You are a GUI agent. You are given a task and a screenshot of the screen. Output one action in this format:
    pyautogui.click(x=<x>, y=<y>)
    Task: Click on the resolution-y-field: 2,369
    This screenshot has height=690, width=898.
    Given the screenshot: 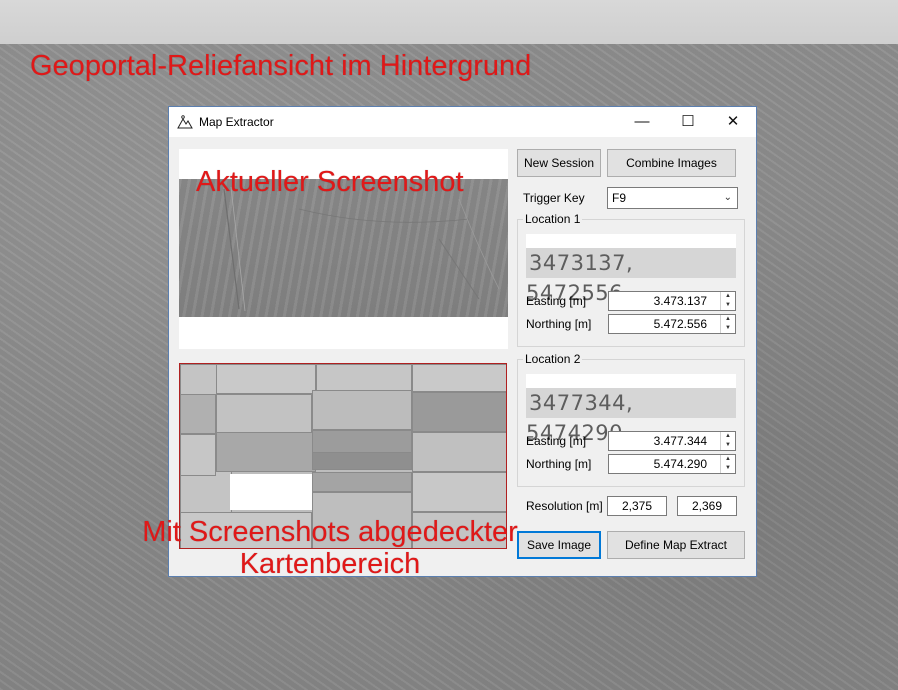 What is the action you would take?
    pyautogui.click(x=707, y=506)
    